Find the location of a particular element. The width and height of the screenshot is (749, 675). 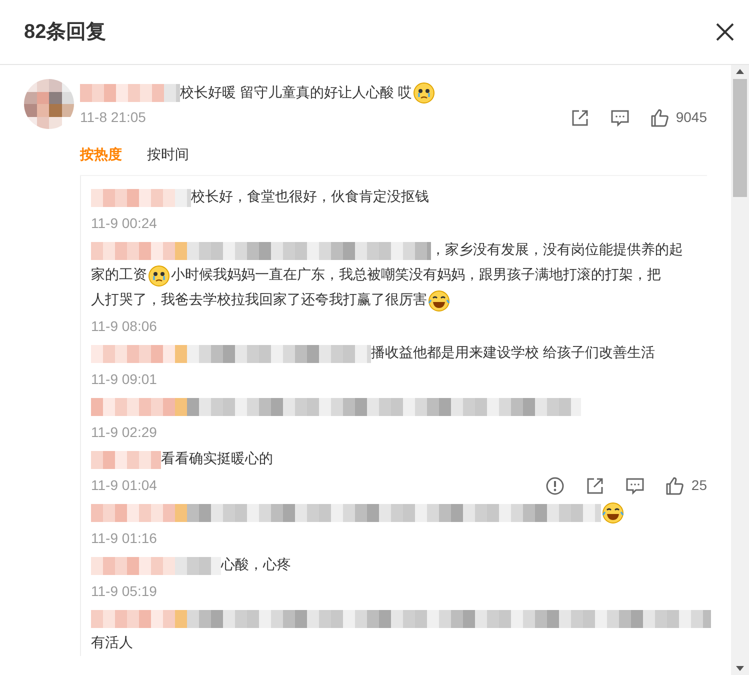

like-count: 9045 is located at coordinates (691, 118).